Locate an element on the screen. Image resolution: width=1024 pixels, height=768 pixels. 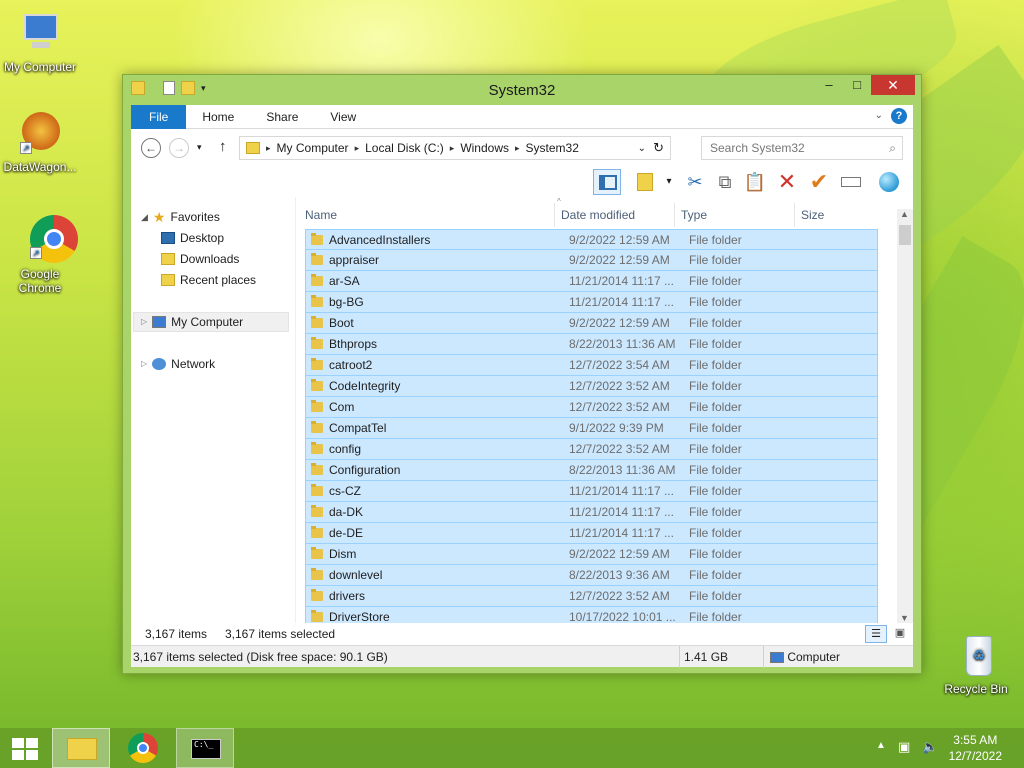
file-row: ar-SA 11/21/2014 11:17 ... File folder is located at coordinates (591, 281).